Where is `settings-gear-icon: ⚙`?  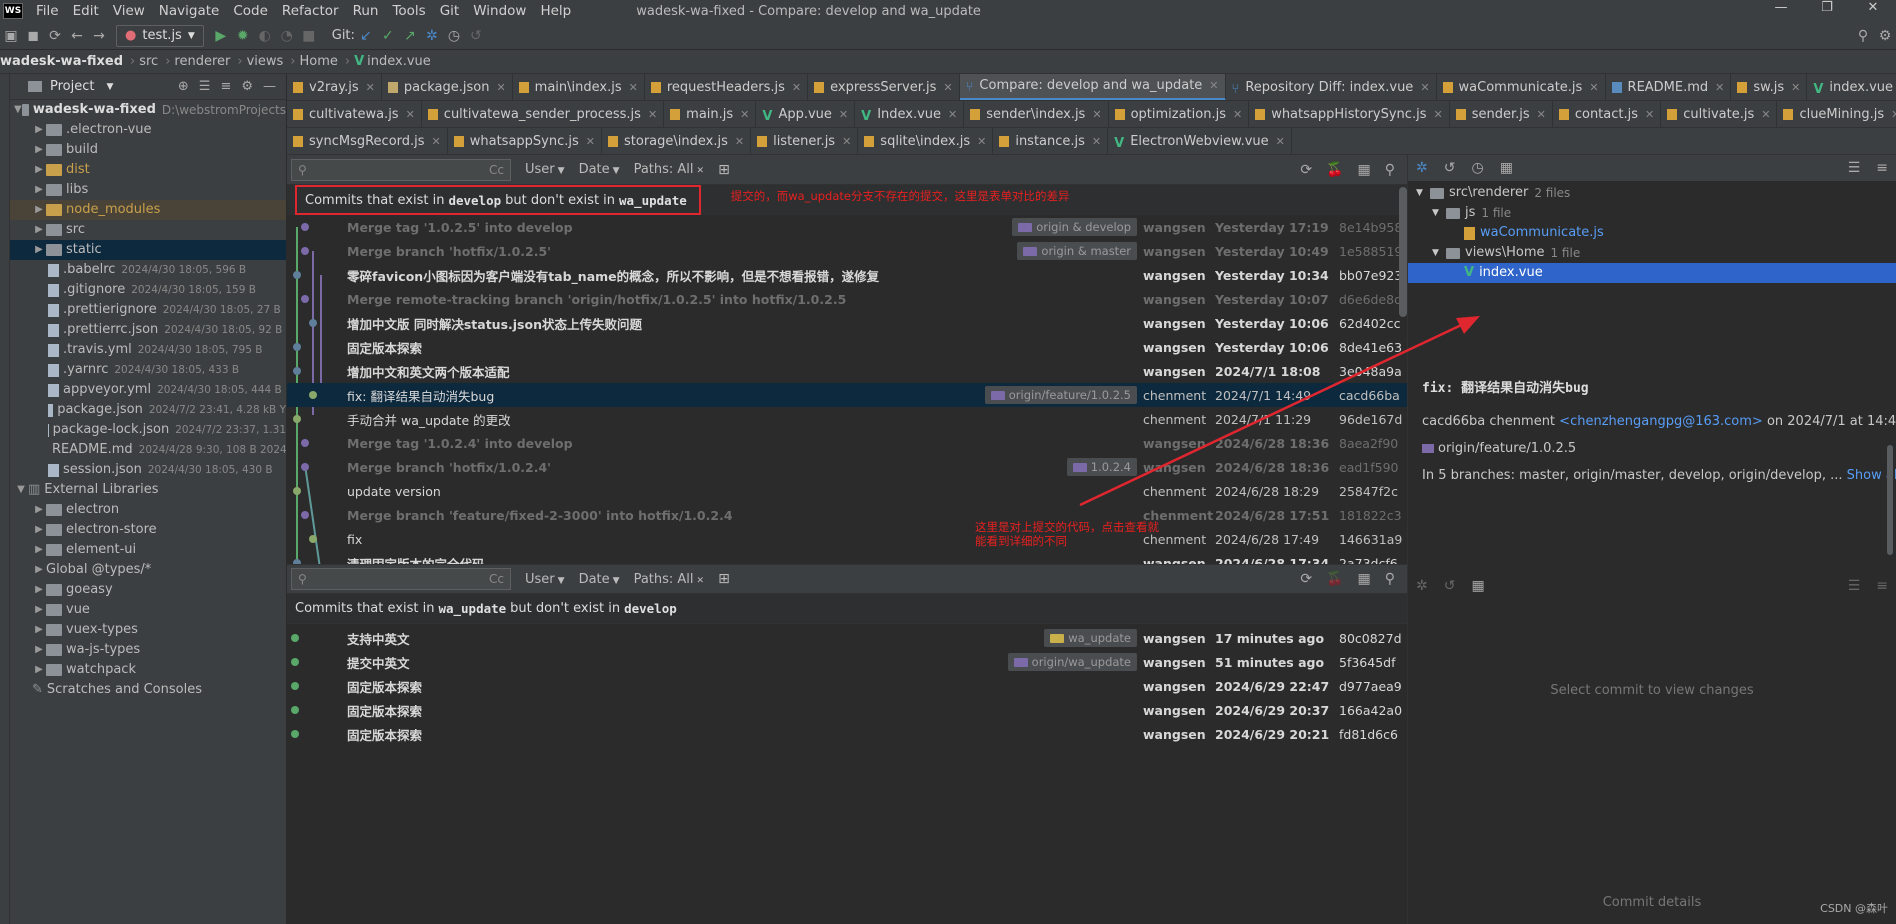
settings-gear-icon: ⚙ is located at coordinates (1885, 36).